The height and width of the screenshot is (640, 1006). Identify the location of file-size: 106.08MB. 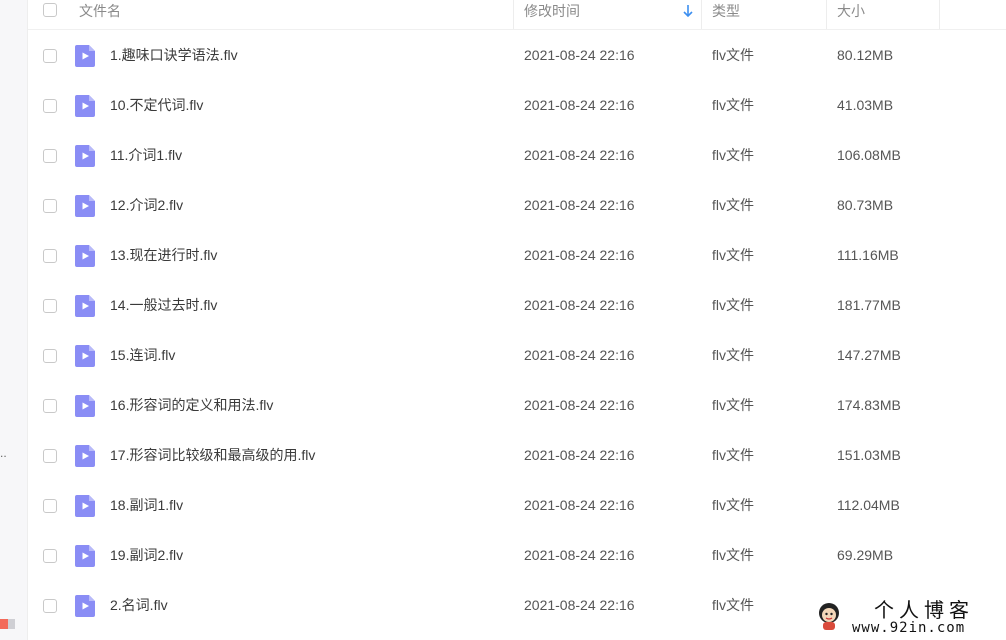
(869, 155).